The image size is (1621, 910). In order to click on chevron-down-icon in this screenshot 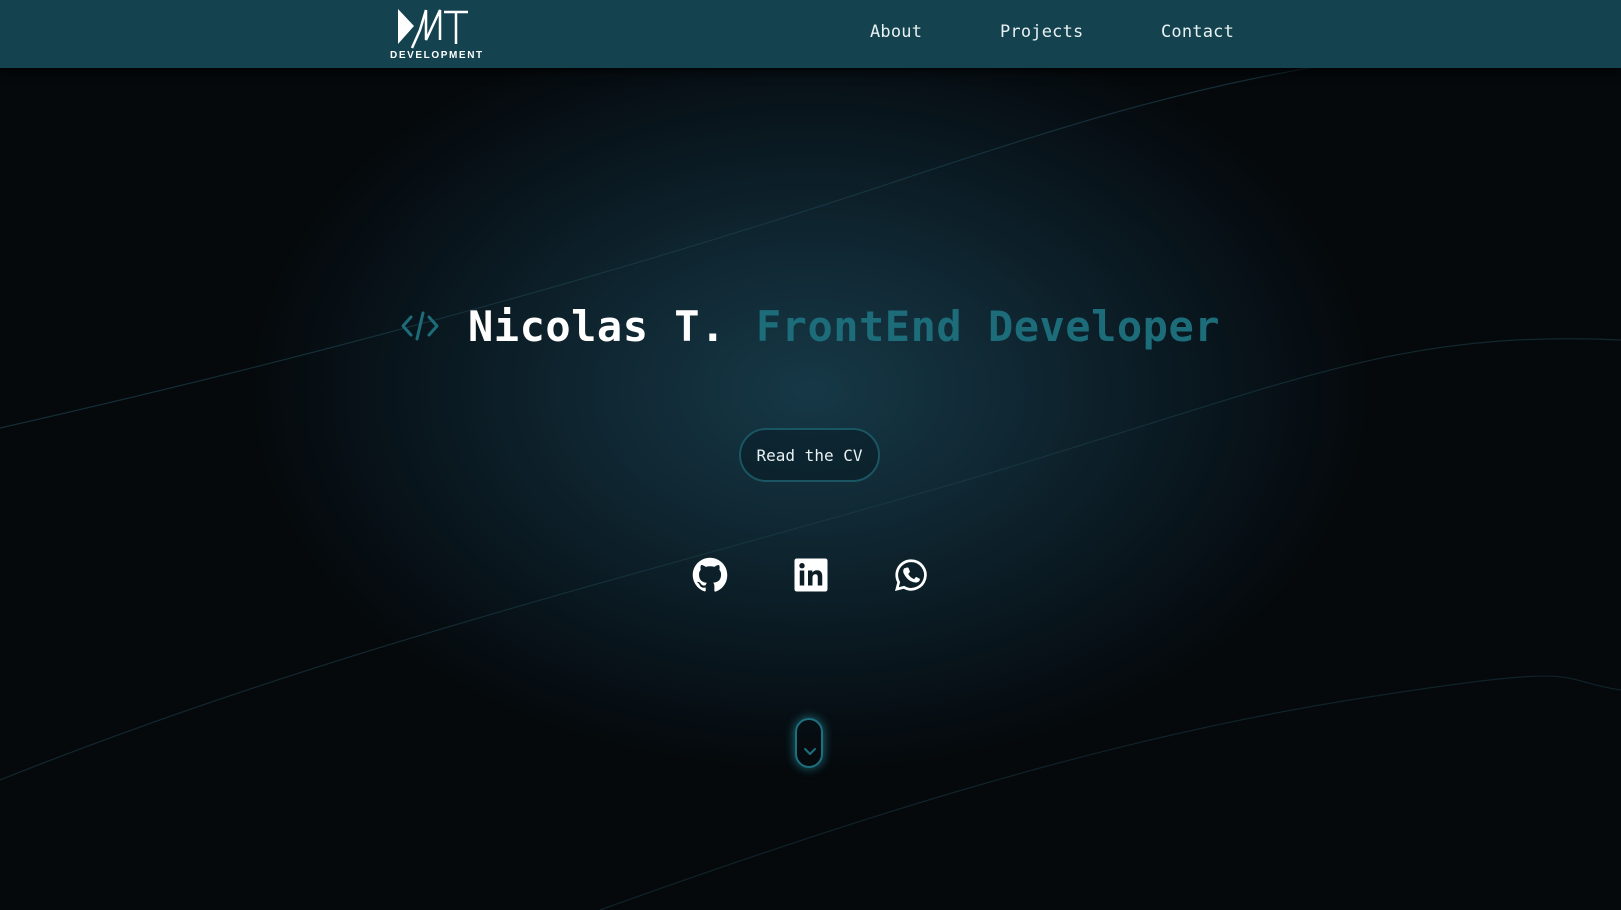, I will do `click(810, 751)`.